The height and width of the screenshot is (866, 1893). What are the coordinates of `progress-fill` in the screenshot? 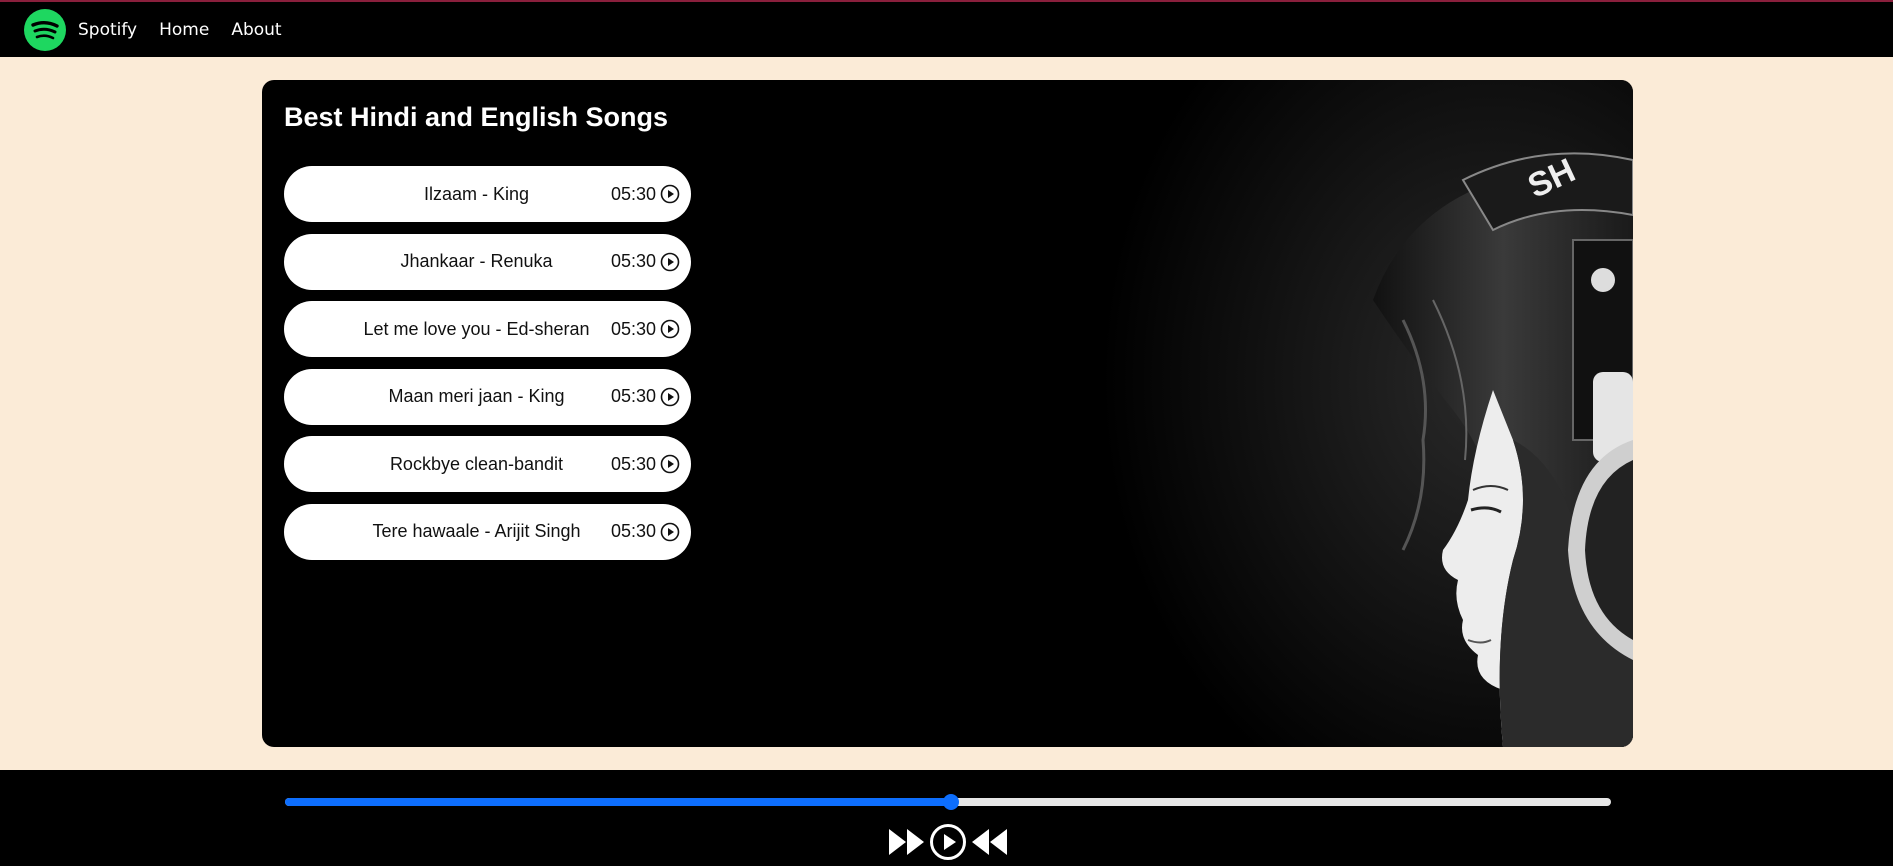 It's located at (618, 802).